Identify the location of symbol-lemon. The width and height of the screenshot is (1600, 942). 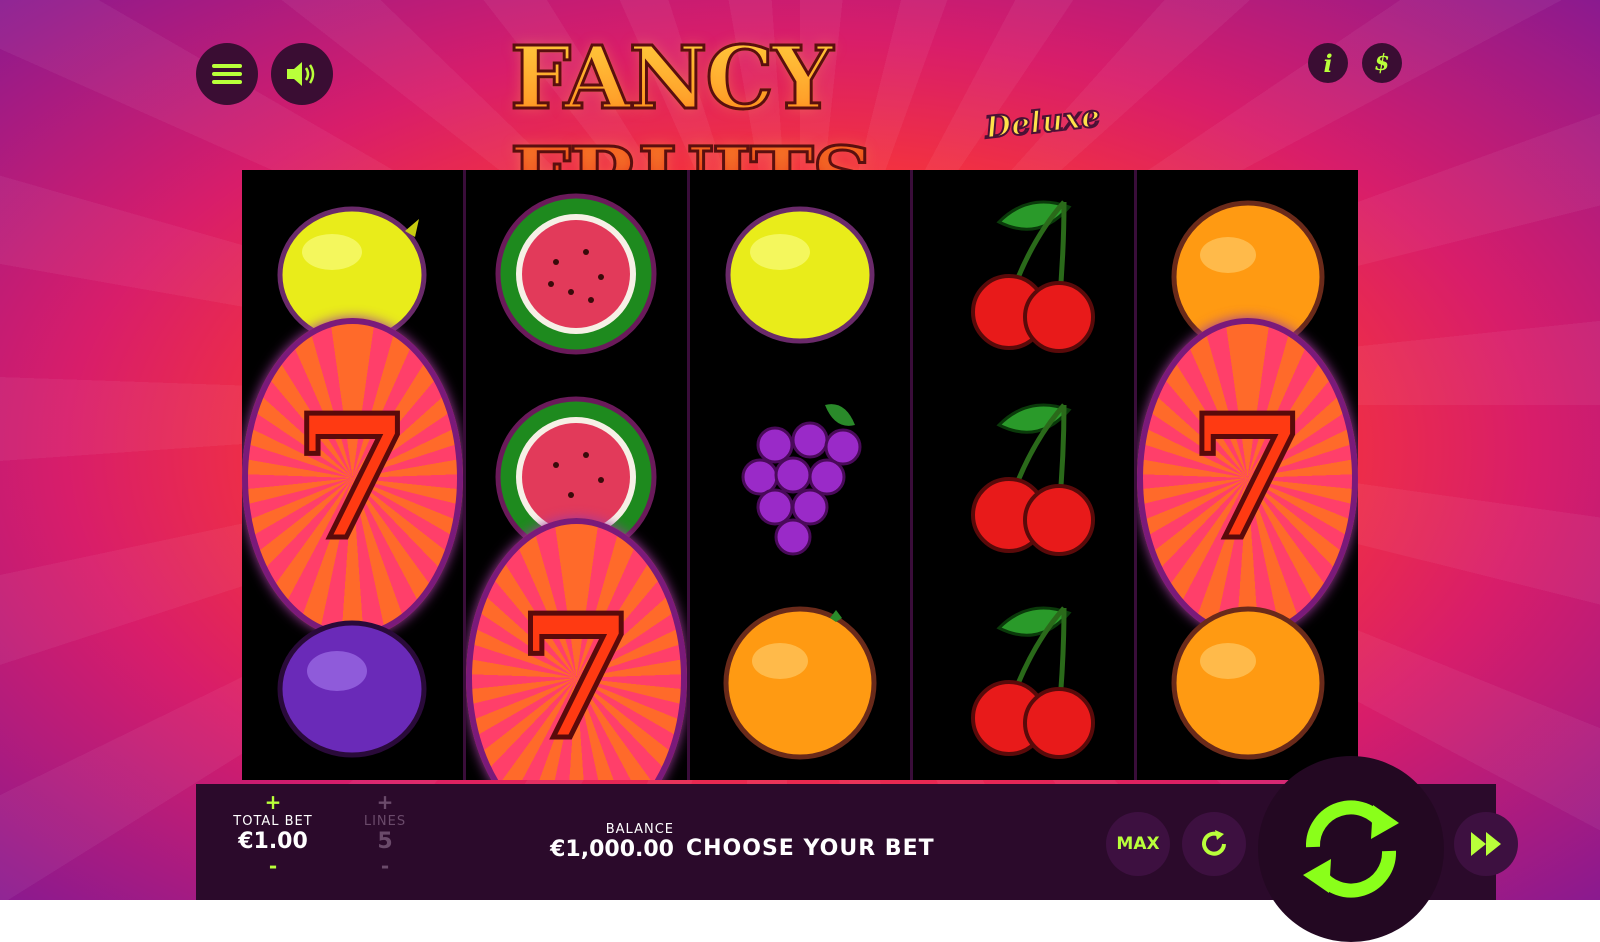
(800, 271).